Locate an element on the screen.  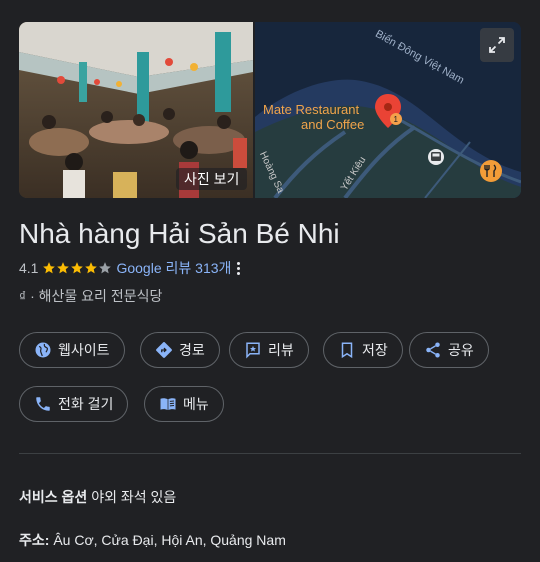
service-options-row: 서비스 옵션 야외 좌석 있음 is located at coordinates (97, 497).